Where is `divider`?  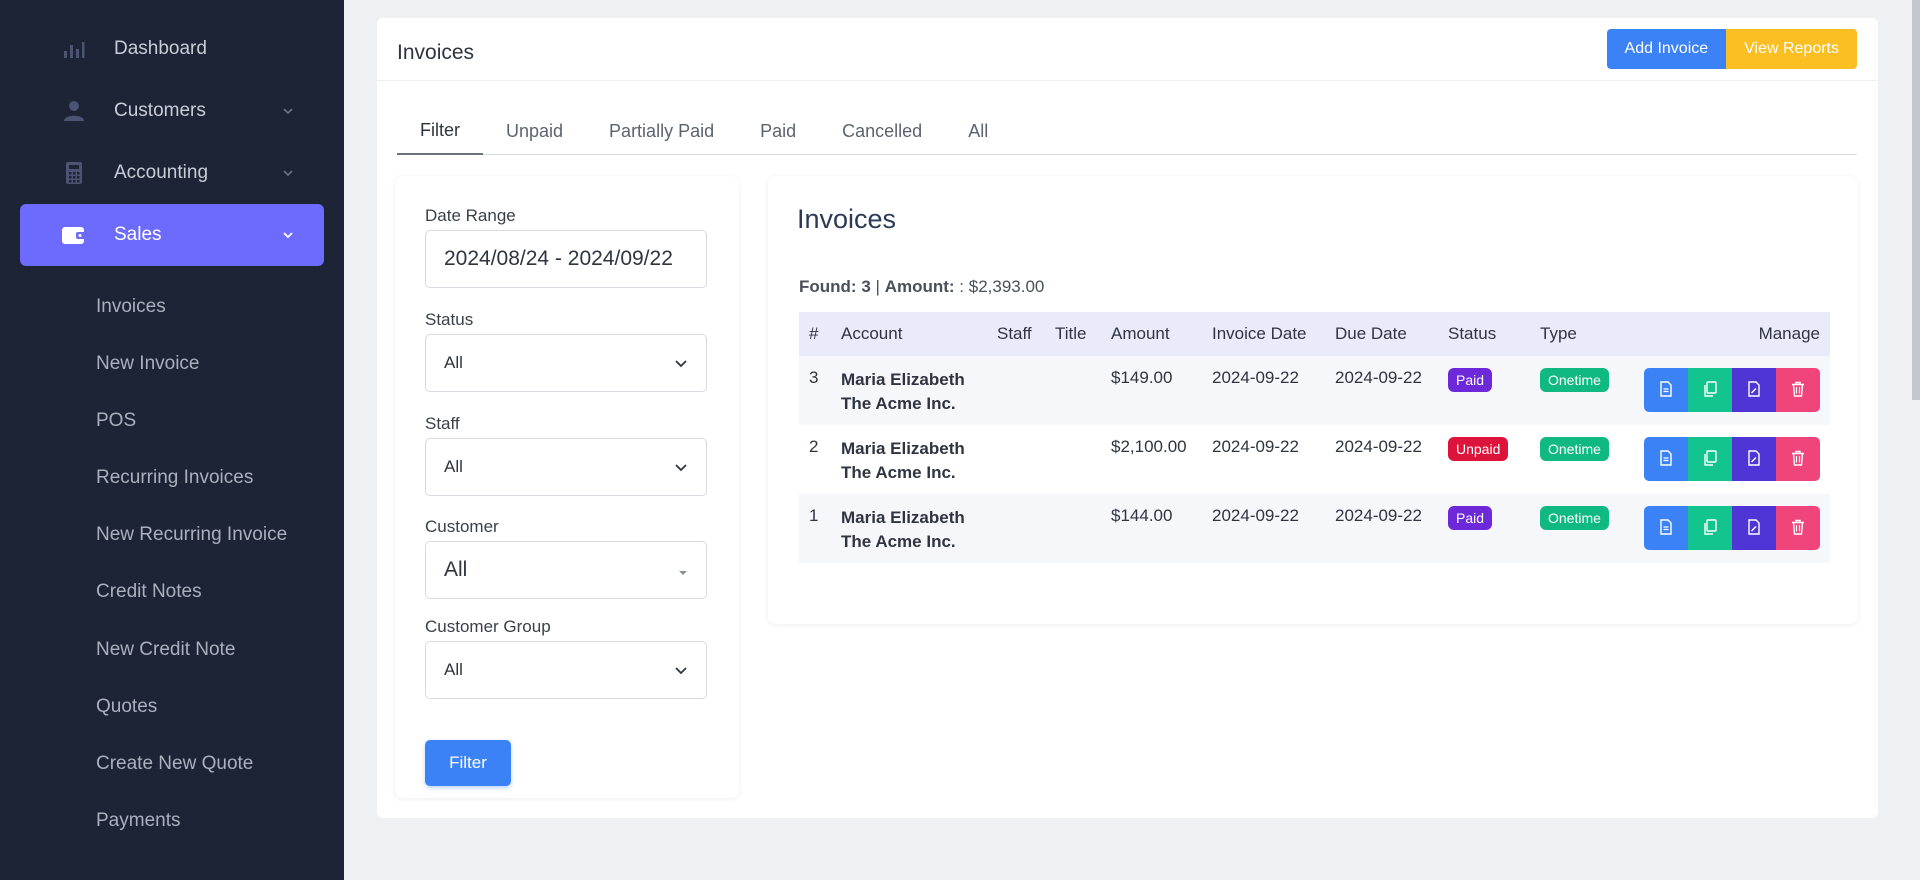
divider is located at coordinates (1127, 80).